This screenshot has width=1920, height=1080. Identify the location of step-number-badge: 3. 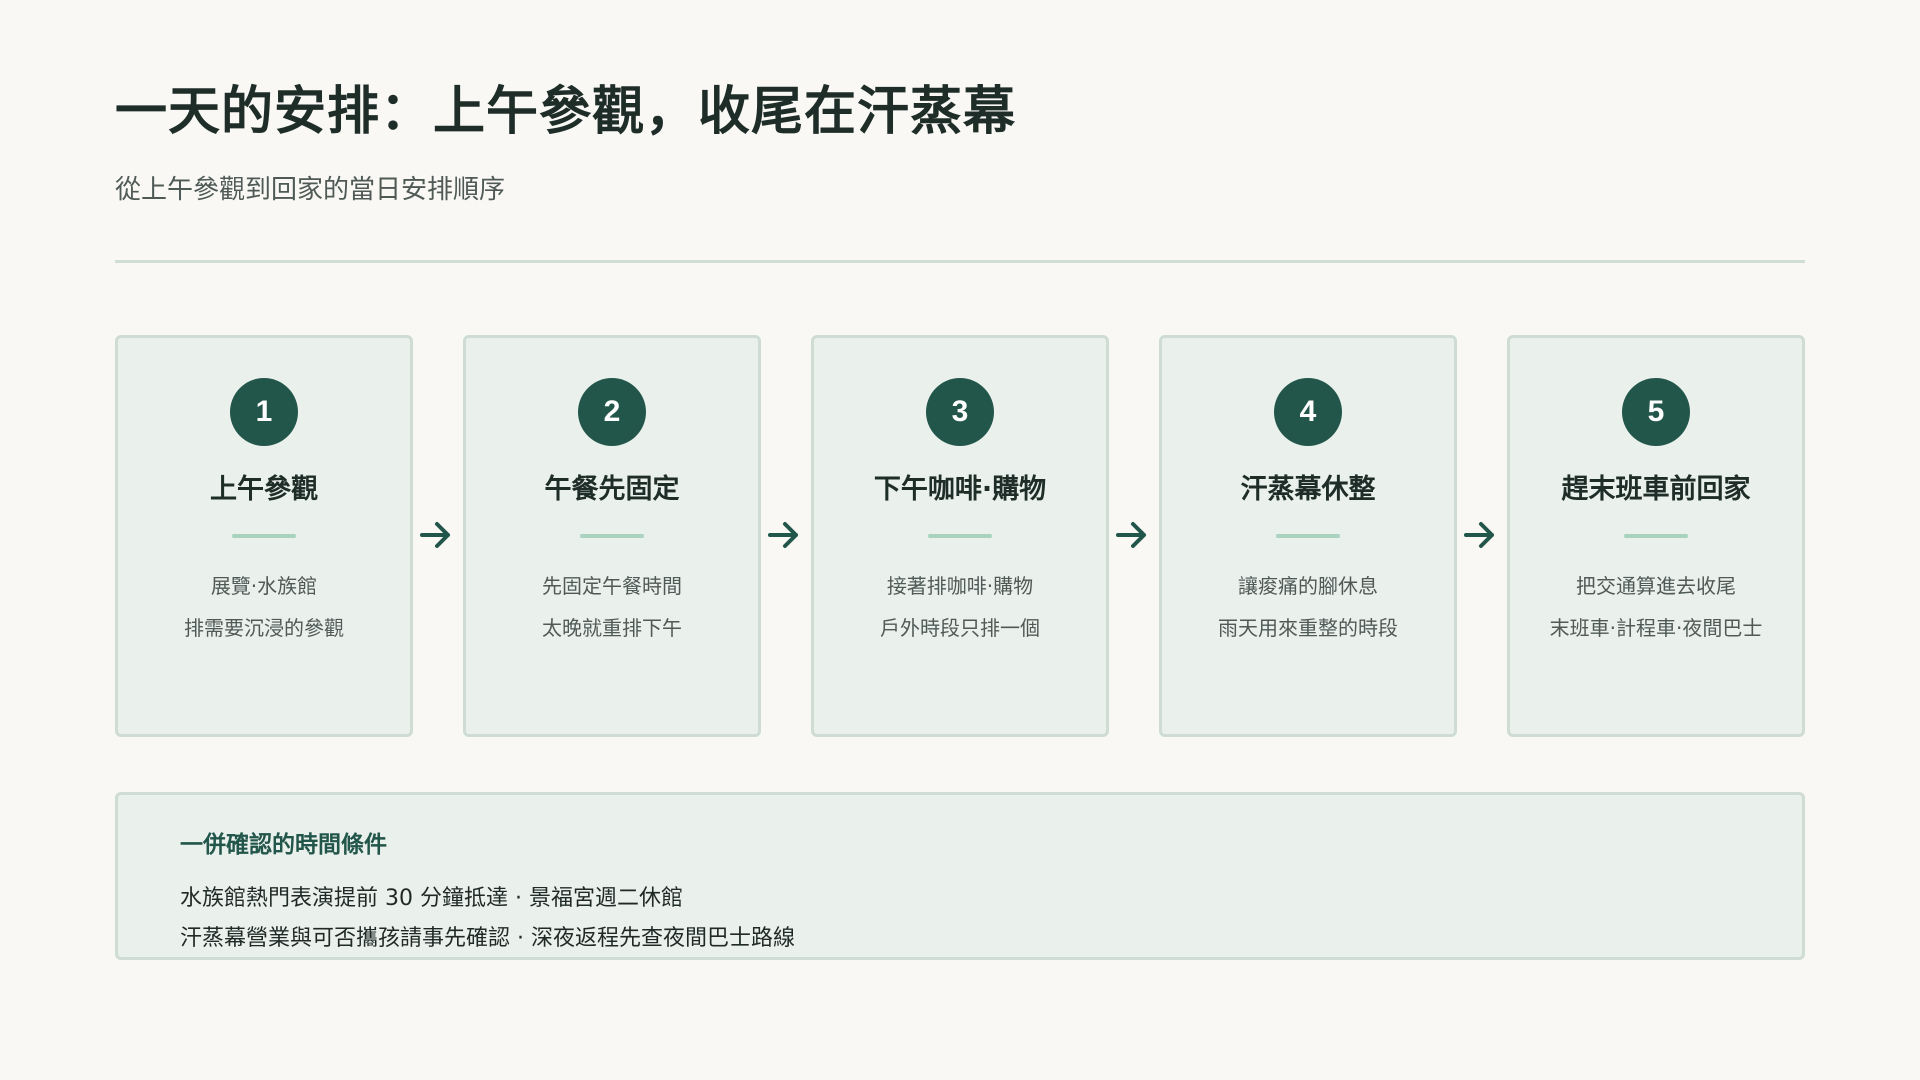
(960, 412).